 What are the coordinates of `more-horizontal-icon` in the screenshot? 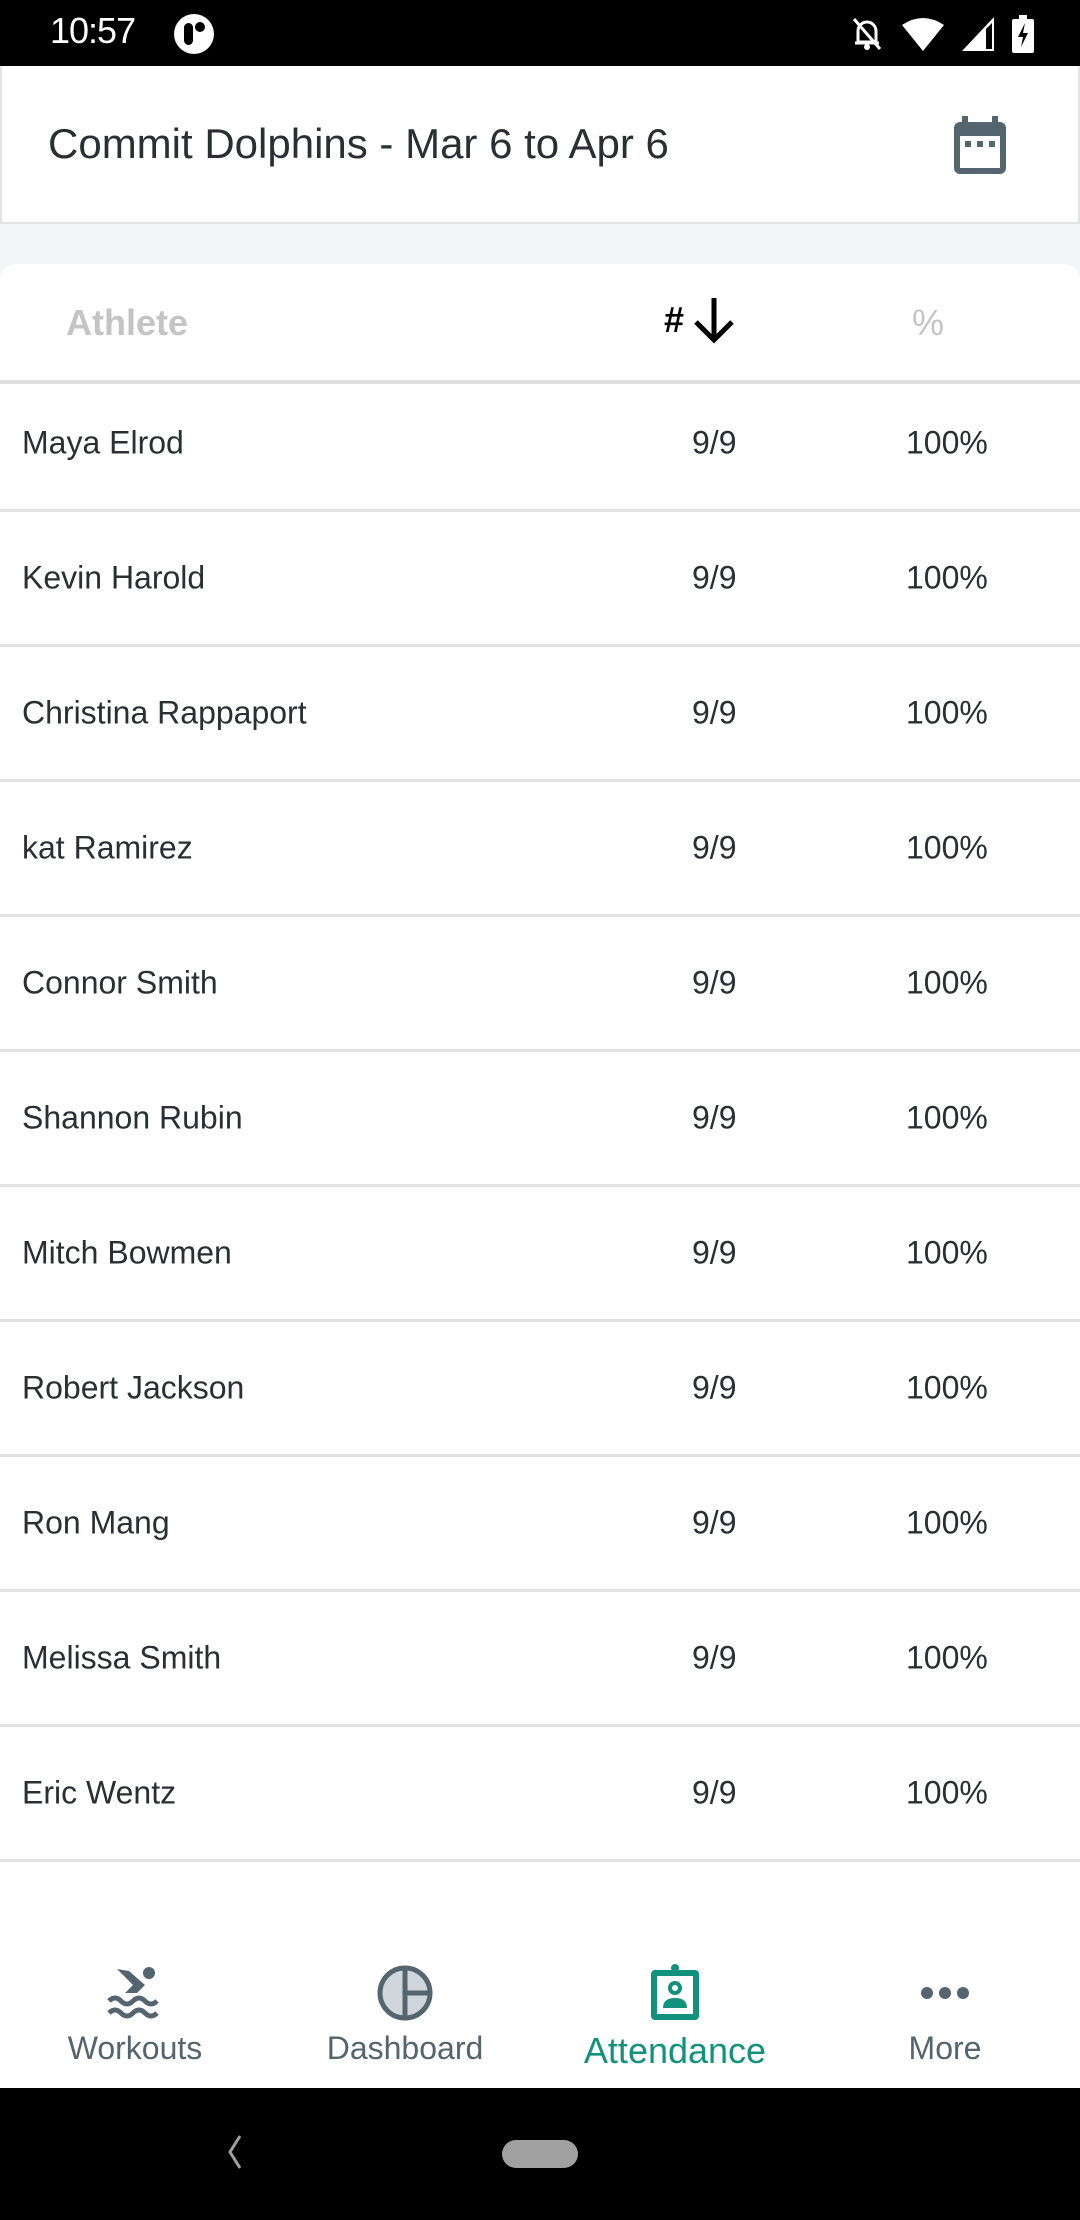 It's located at (945, 1993).